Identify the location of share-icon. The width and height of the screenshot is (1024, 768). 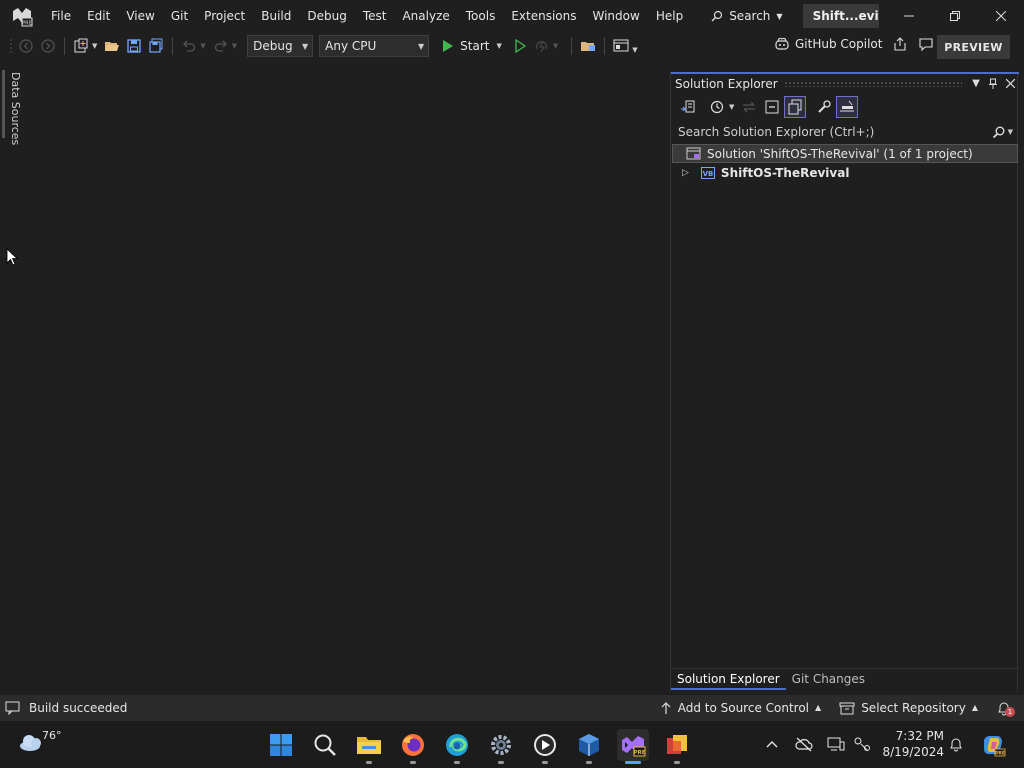
(900, 44).